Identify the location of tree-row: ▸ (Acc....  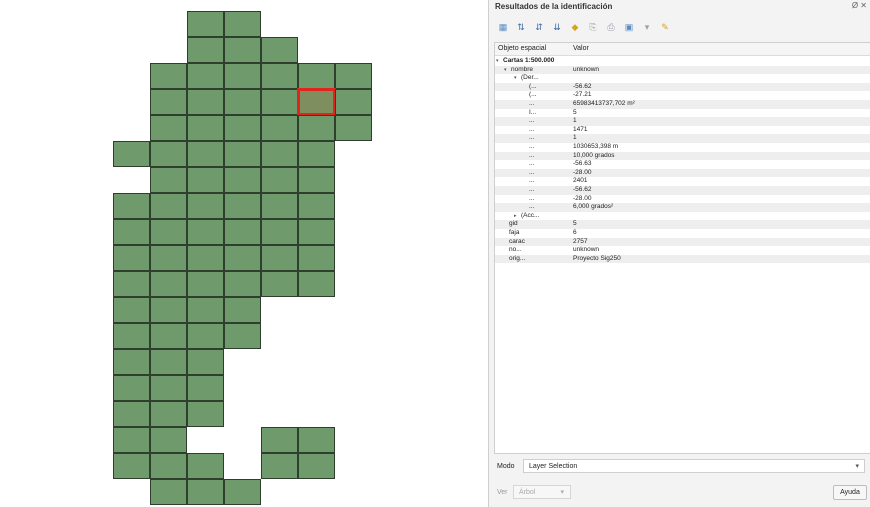
(682, 216).